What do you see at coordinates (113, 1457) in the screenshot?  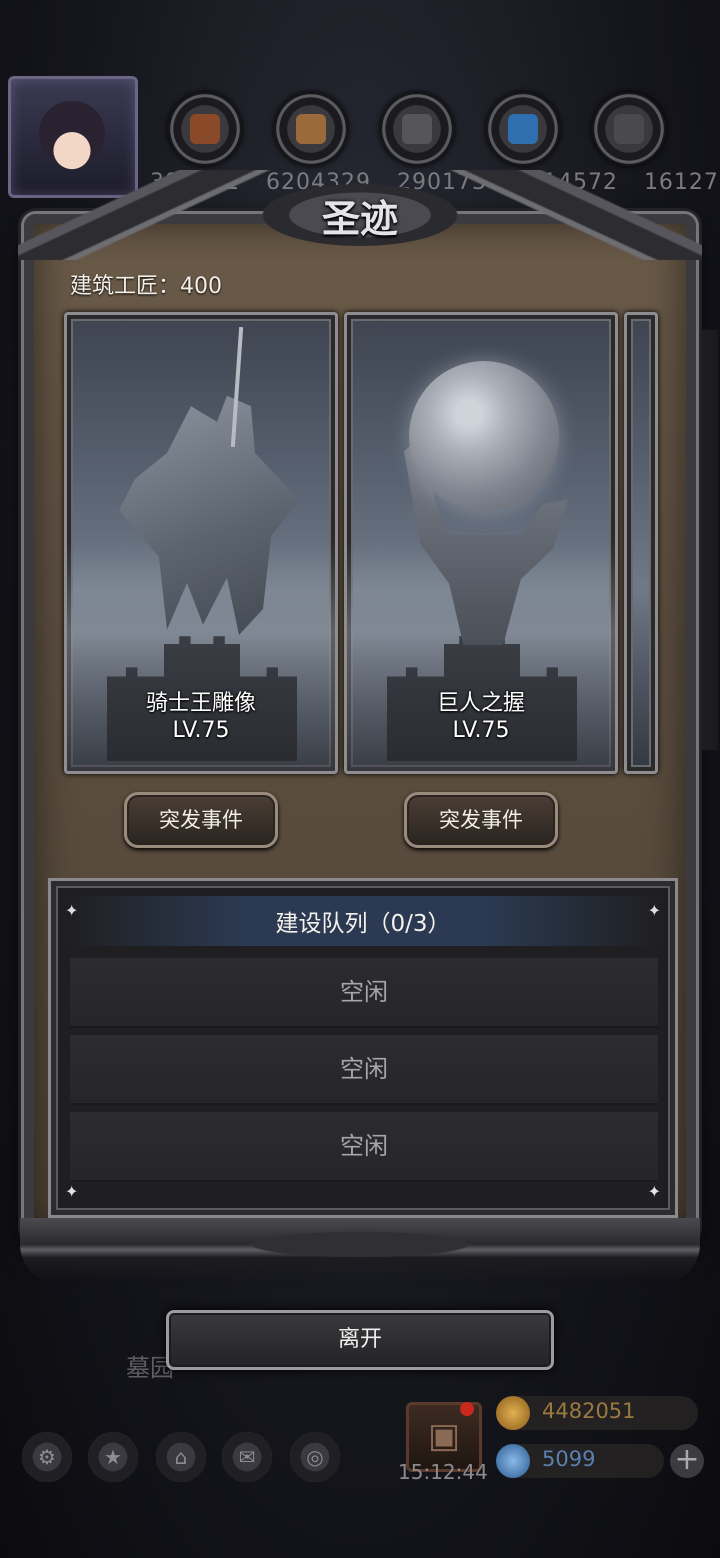 I see `achievement-icon: ★` at bounding box center [113, 1457].